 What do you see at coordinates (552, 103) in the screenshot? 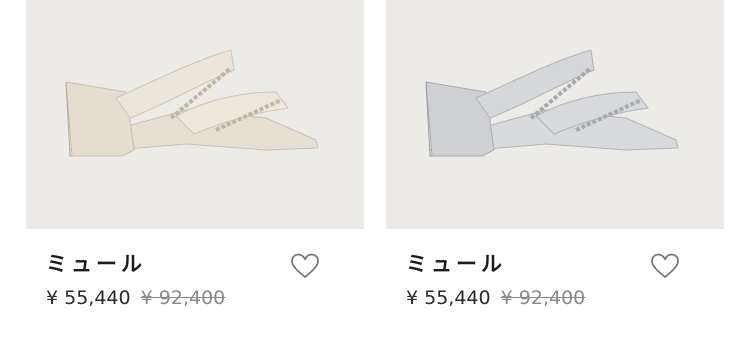
I see `silver-mule-illustration` at bounding box center [552, 103].